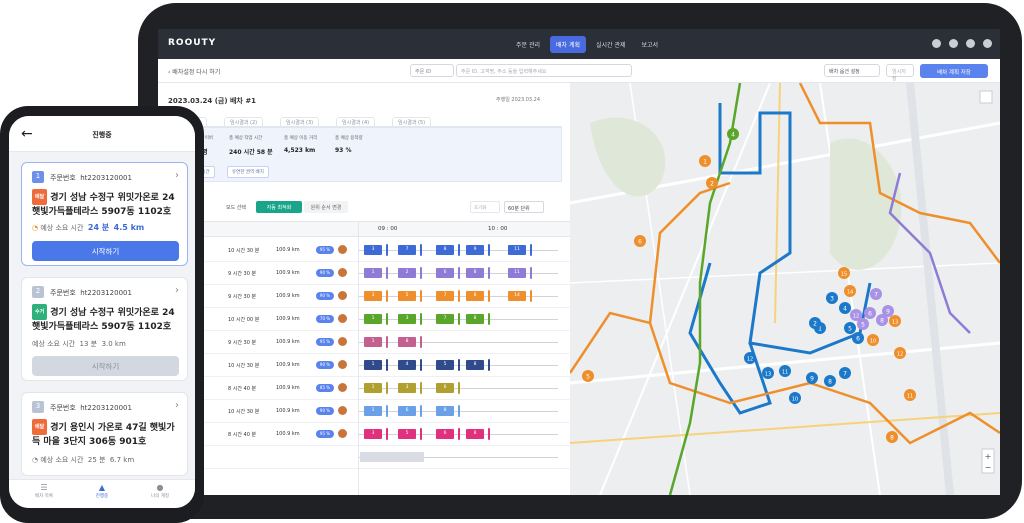 This screenshot has height=523, width=1024. I want to click on route-timeline: 3 7 8 9 11, so click(458, 250).